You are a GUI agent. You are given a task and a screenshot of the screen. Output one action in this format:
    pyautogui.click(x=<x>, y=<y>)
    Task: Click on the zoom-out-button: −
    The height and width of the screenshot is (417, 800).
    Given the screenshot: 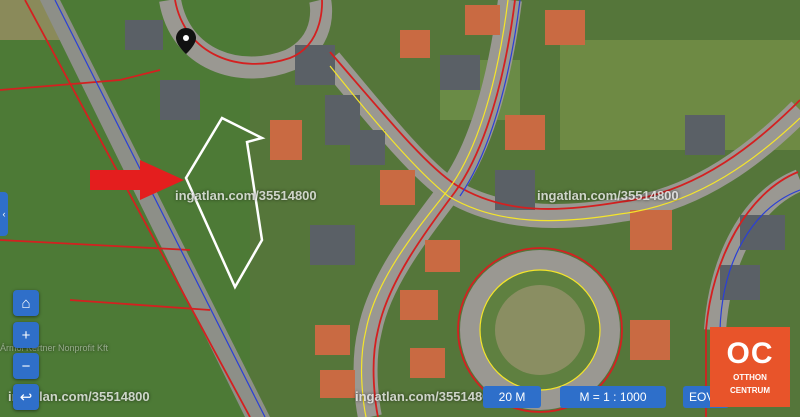 What is the action you would take?
    pyautogui.click(x=26, y=366)
    